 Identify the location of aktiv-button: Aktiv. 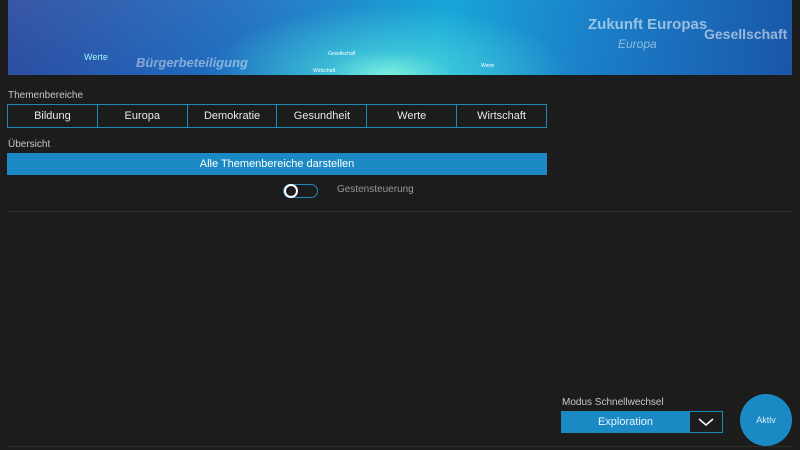
(766, 420).